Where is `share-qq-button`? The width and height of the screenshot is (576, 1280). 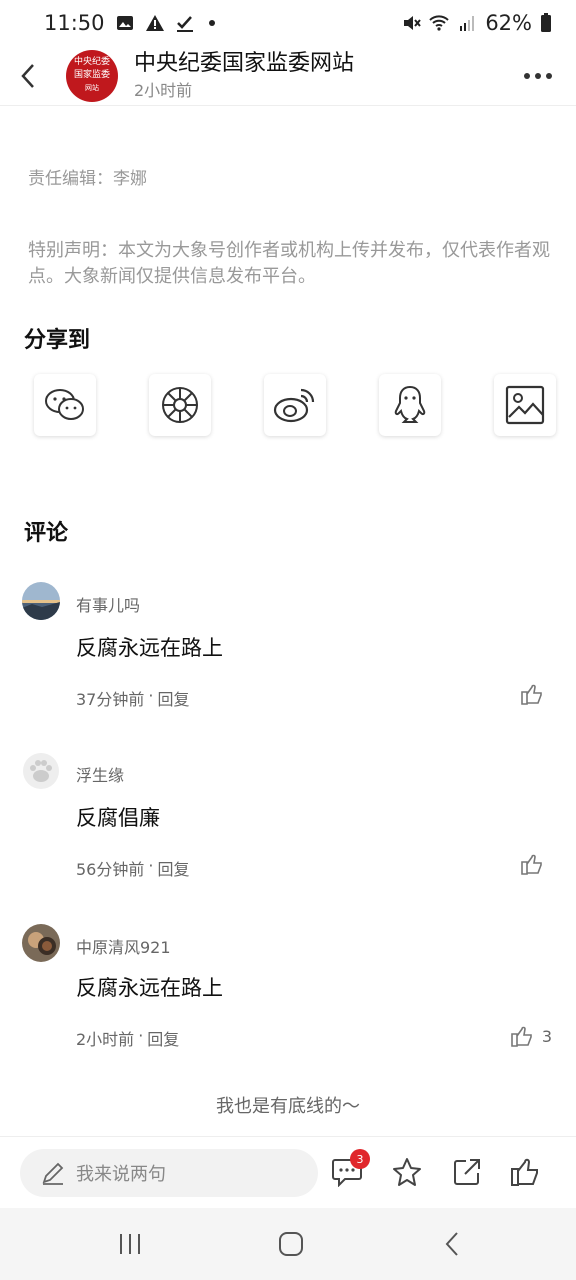
share-qq-button is located at coordinates (410, 405).